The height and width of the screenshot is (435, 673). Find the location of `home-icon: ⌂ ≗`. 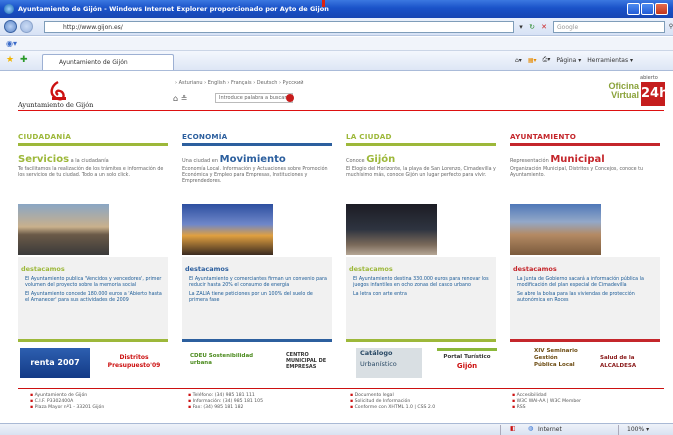

home-icon: ⌂ ≗ is located at coordinates (180, 98).